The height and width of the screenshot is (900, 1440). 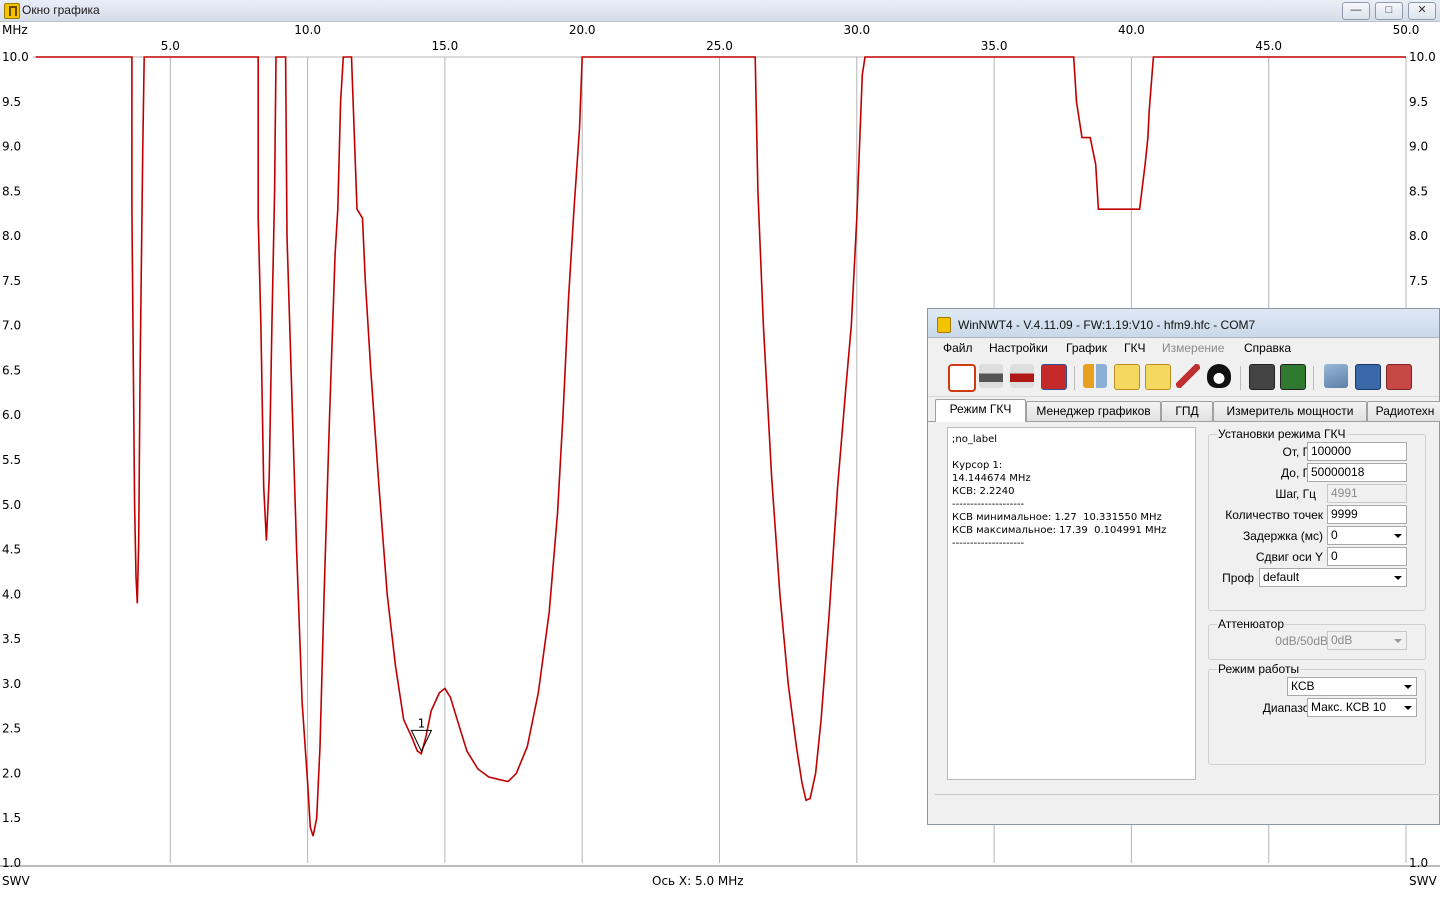 What do you see at coordinates (1187, 794) in the screenshot?
I see `status-bar-divider` at bounding box center [1187, 794].